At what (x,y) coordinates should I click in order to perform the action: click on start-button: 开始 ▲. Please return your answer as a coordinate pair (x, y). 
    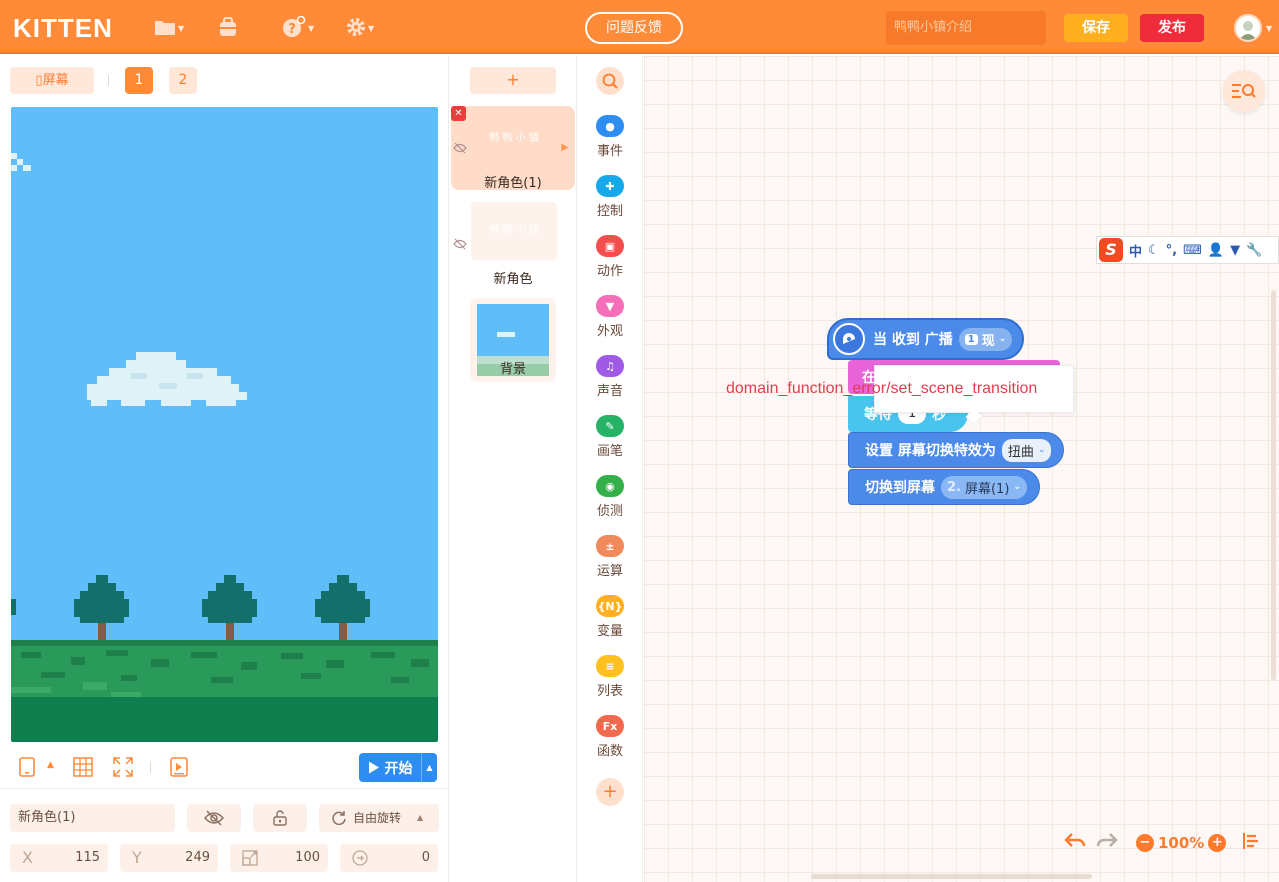
    Looking at the image, I should click on (398, 767).